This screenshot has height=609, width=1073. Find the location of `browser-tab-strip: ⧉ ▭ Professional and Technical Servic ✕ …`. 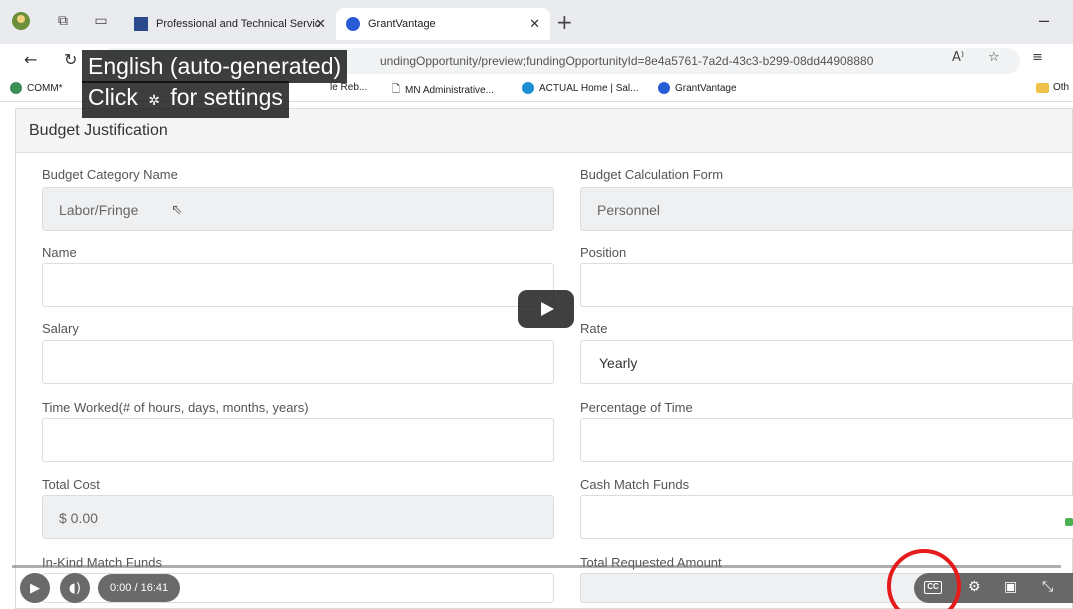

browser-tab-strip: ⧉ ▭ Professional and Technical Servic ✕ … is located at coordinates (536, 22).